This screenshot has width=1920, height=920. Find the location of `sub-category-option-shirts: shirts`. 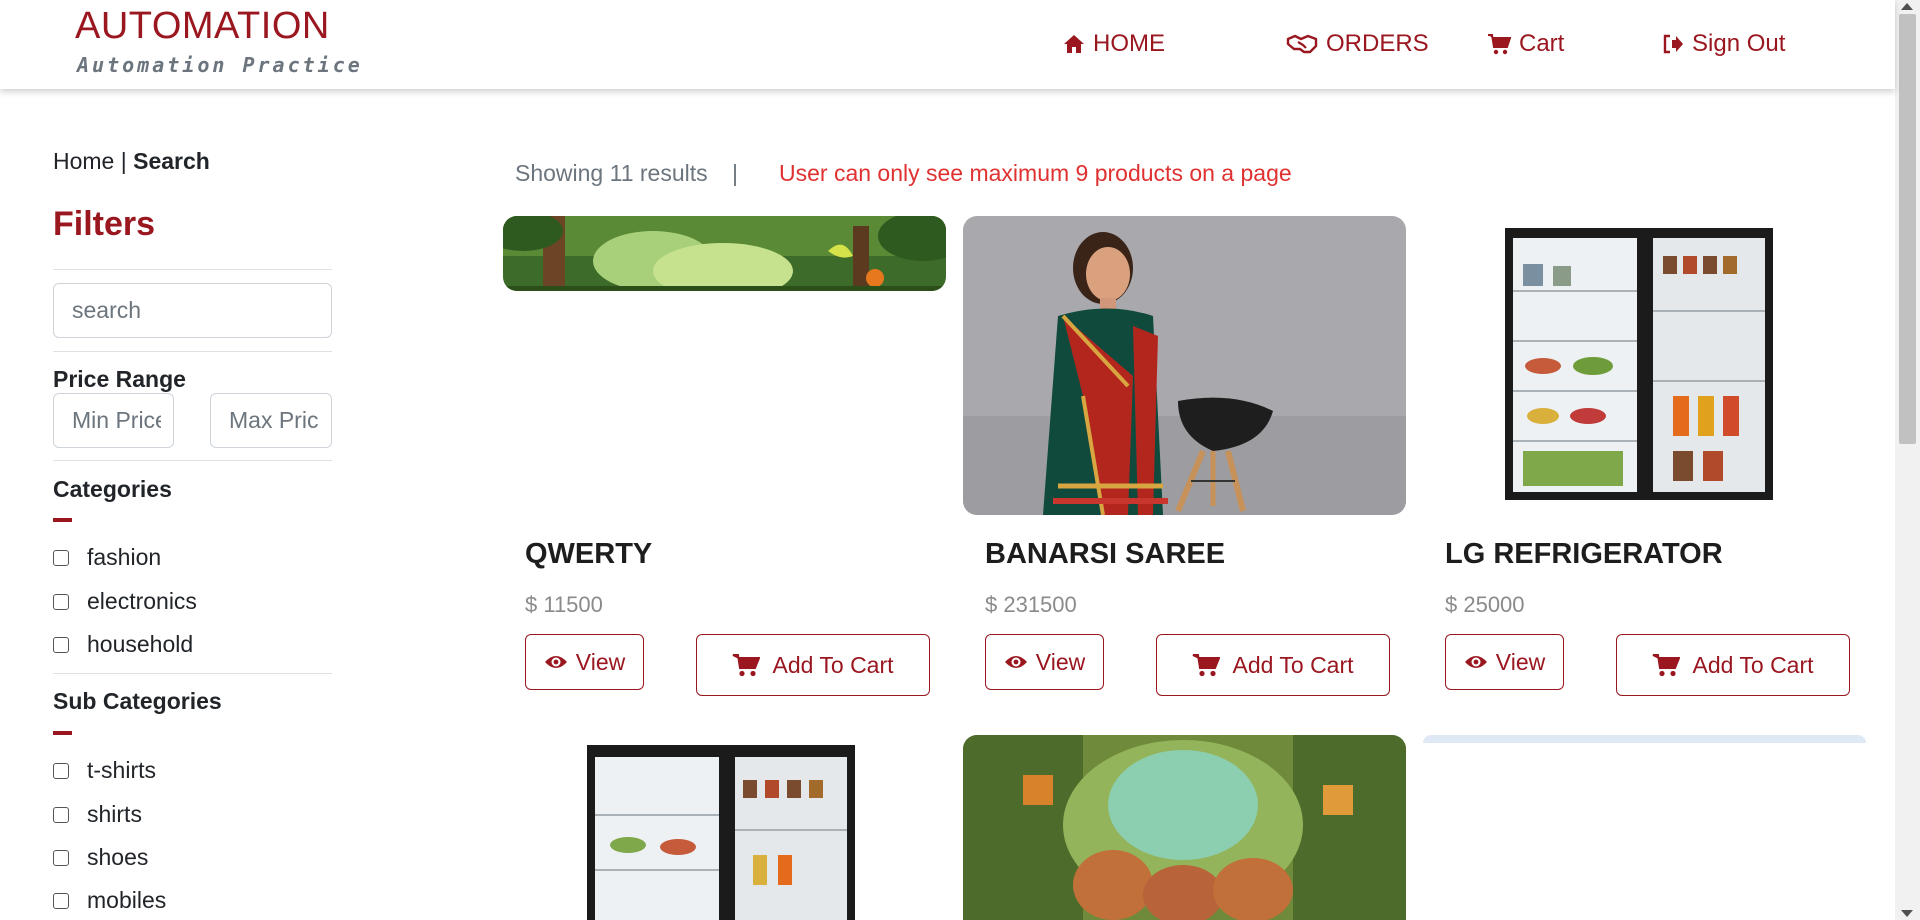

sub-category-option-shirts: shirts is located at coordinates (97, 814).